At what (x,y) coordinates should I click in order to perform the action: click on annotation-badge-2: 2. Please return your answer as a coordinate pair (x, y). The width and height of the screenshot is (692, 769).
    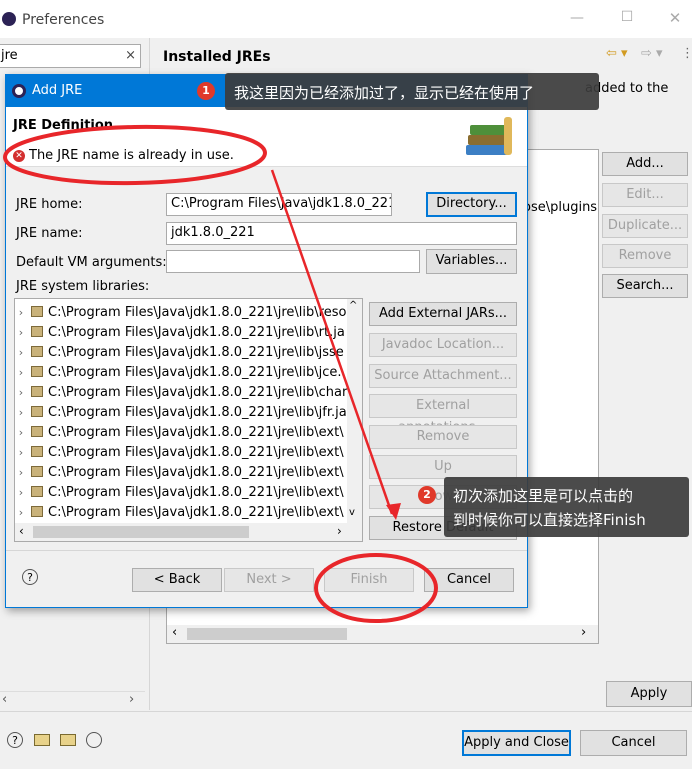
    Looking at the image, I should click on (427, 495).